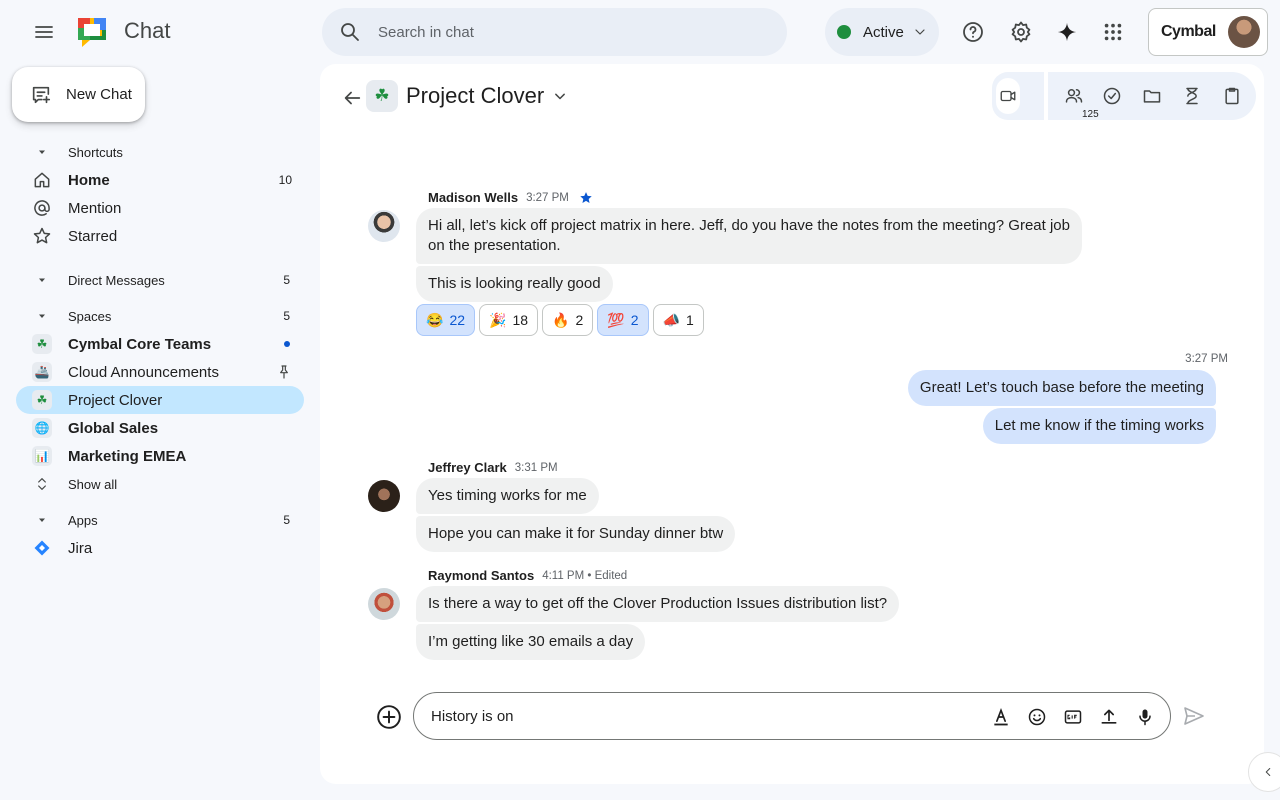 Image resolution: width=1280 pixels, height=800 pixels. What do you see at coordinates (1080, 101) in the screenshot?
I see `members-button: 125` at bounding box center [1080, 101].